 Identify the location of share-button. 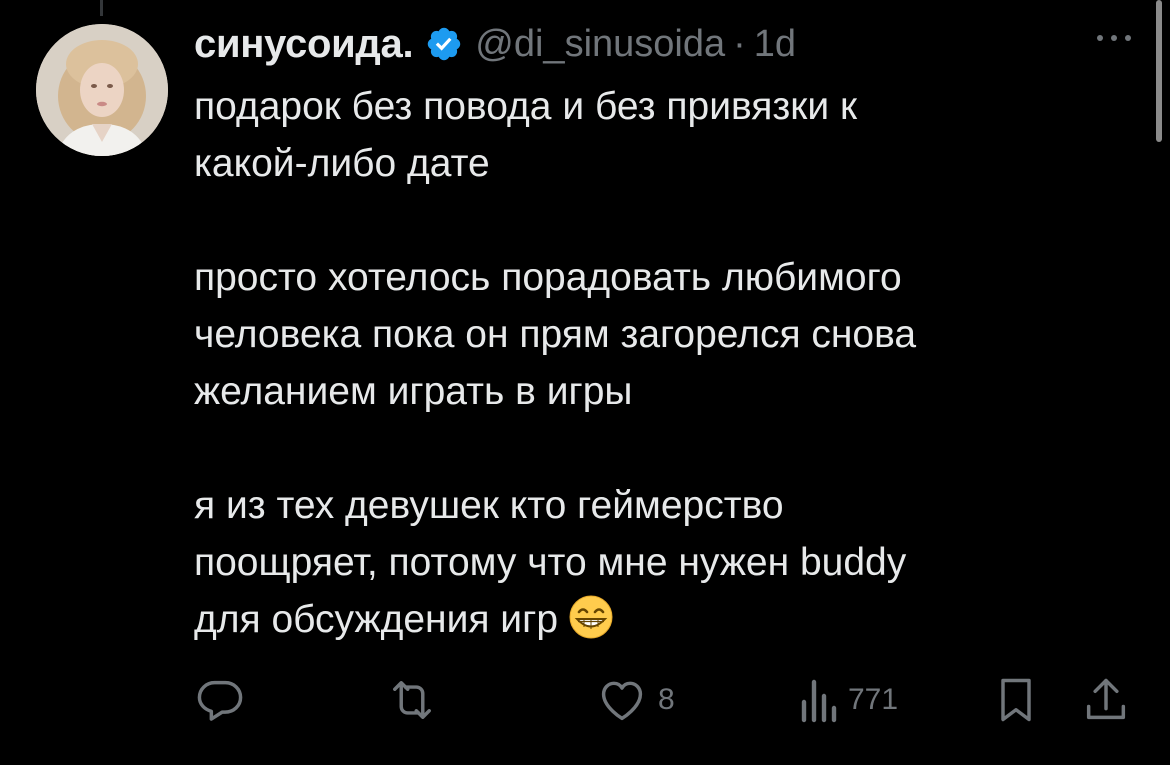
(1106, 700).